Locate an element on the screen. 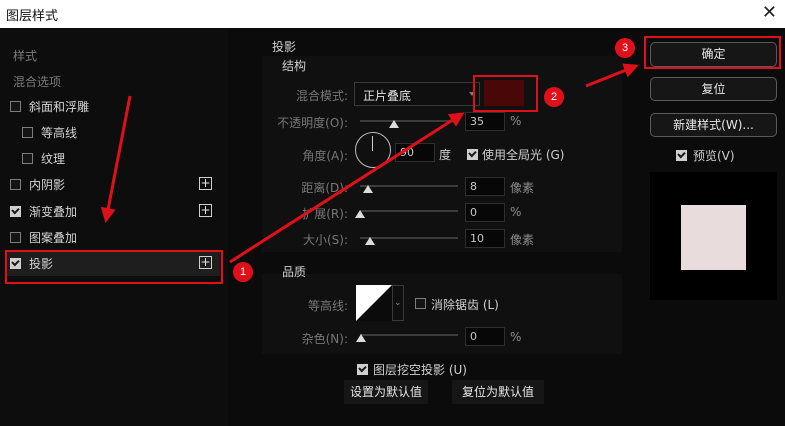  arrow-to-ok is located at coordinates (612, 75).